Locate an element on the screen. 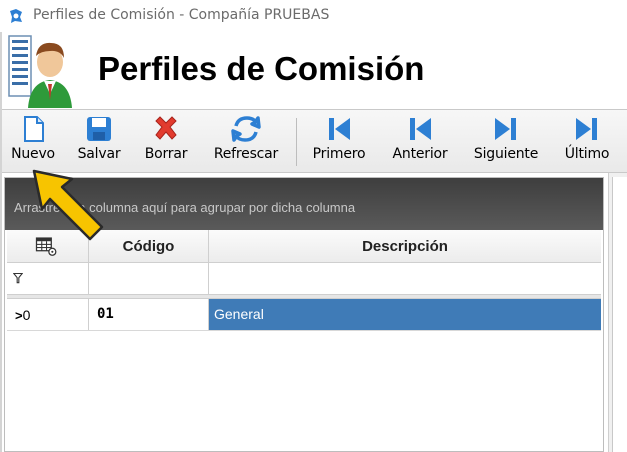 The width and height of the screenshot is (627, 452). next-button-label: Siguiente is located at coordinates (506, 154).